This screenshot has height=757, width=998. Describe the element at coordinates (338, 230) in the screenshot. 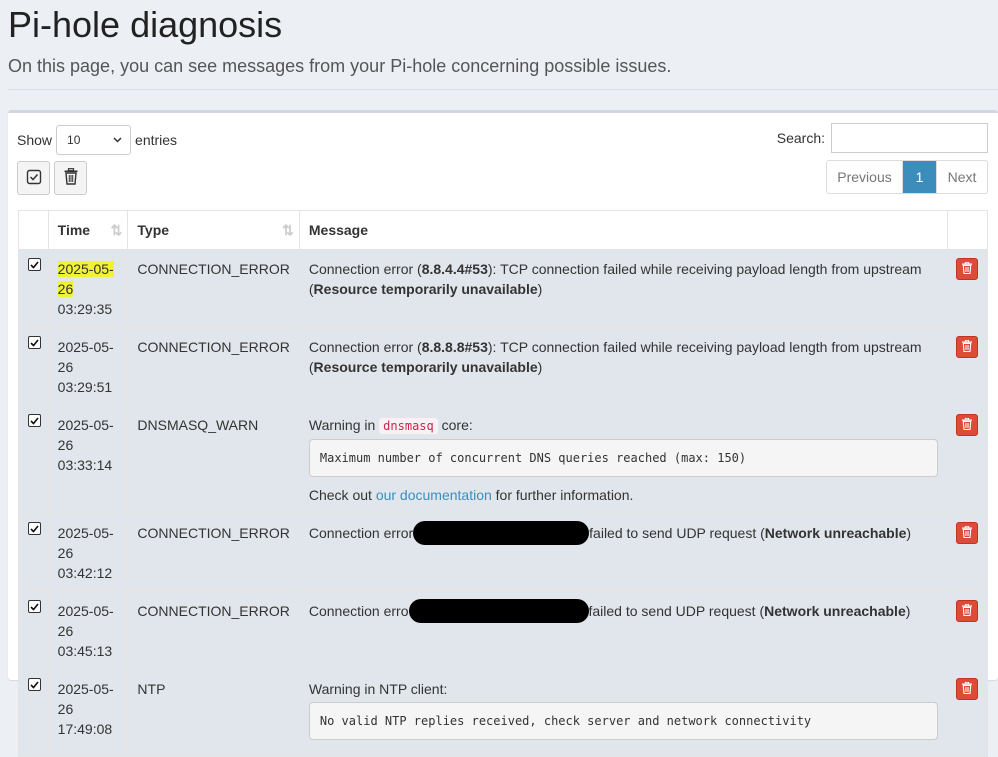

I see `header-message-label: Message` at that location.